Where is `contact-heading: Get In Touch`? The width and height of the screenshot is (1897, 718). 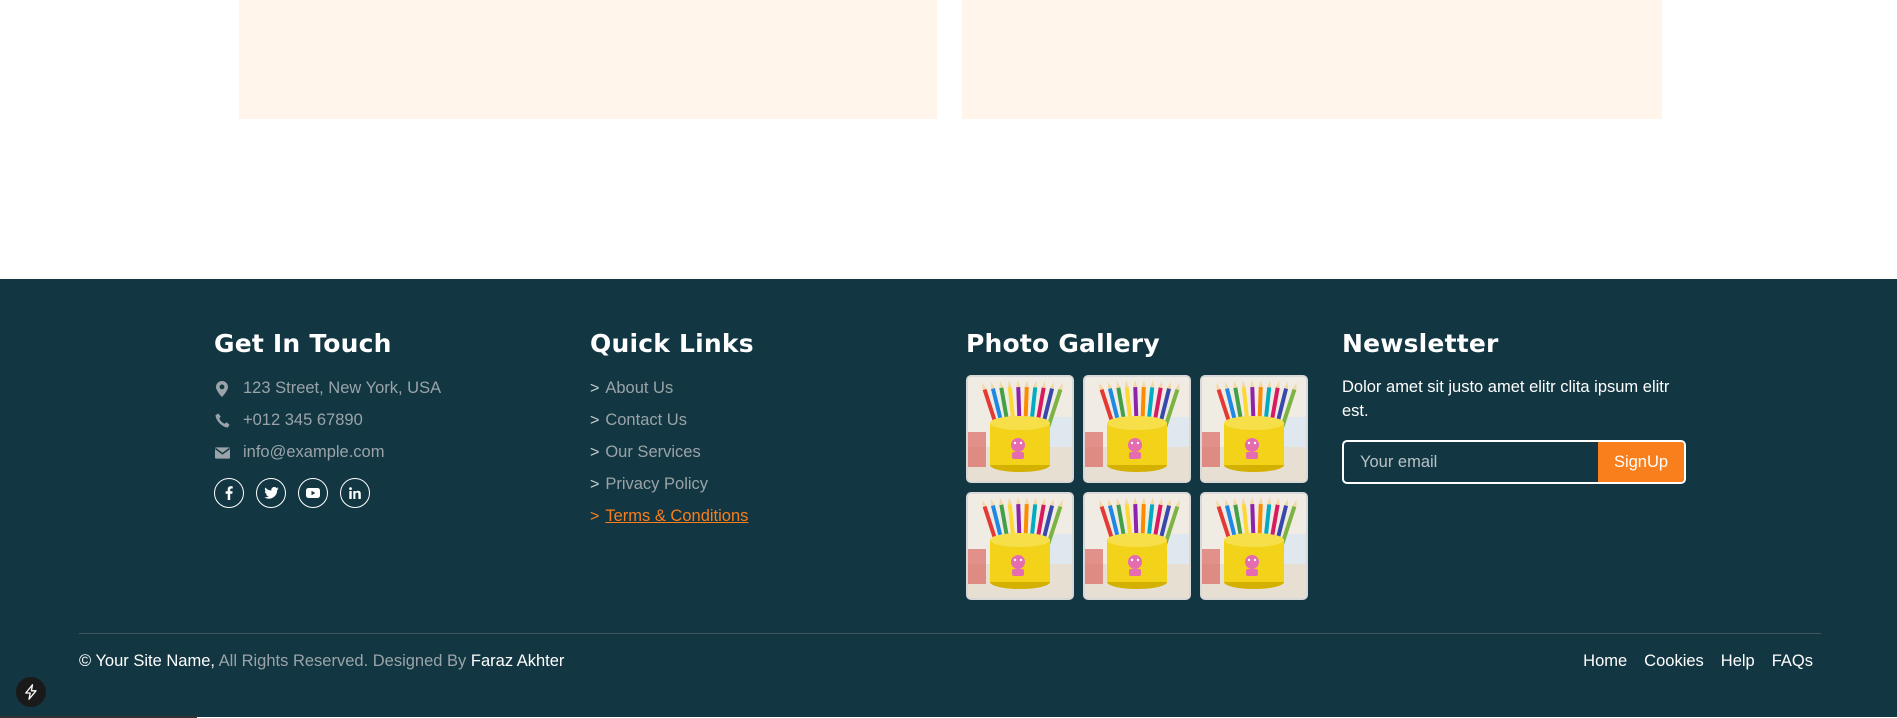
contact-heading: Get In Touch is located at coordinates (303, 343).